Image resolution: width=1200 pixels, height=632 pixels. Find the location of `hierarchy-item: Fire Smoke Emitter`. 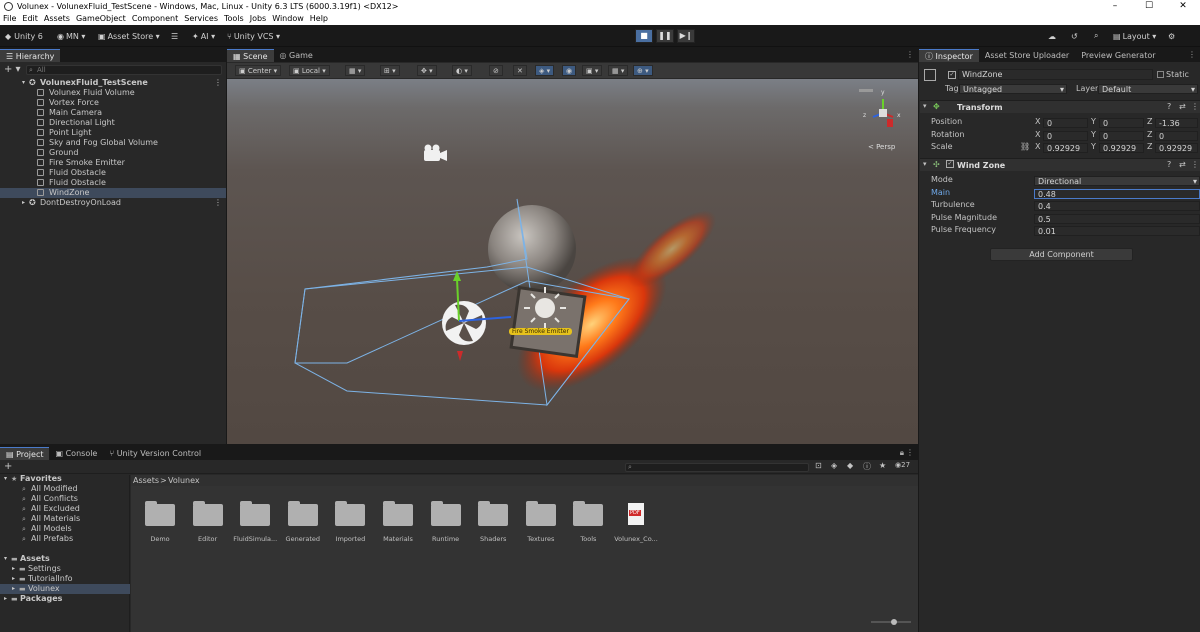

hierarchy-item: Fire Smoke Emitter is located at coordinates (113, 163).